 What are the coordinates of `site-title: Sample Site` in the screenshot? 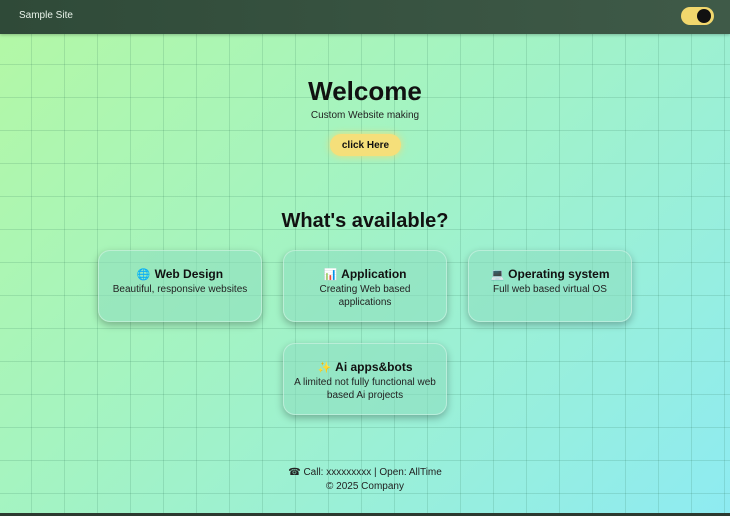 It's located at (46, 15).